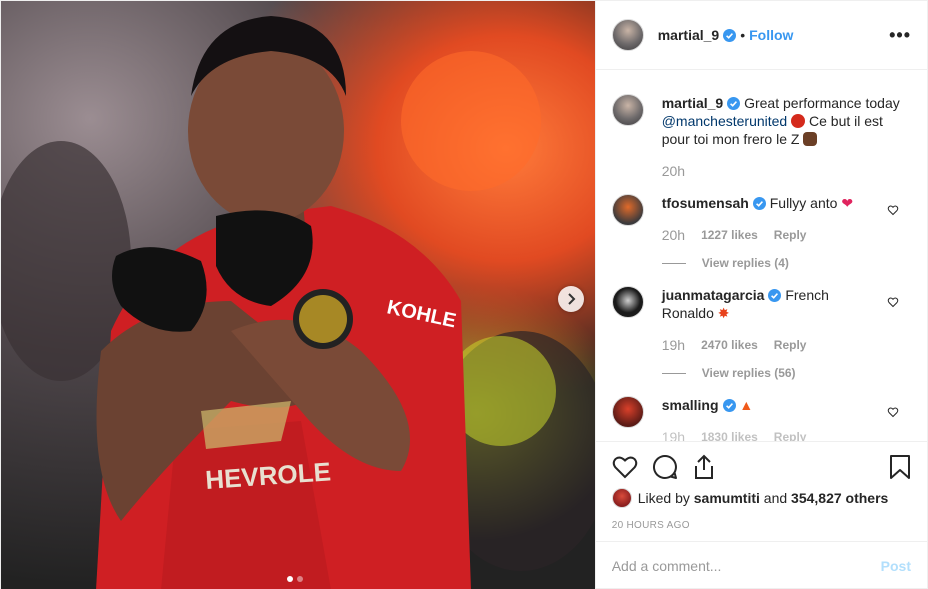  Describe the element at coordinates (627, 35) in the screenshot. I see `author-avatar` at that location.